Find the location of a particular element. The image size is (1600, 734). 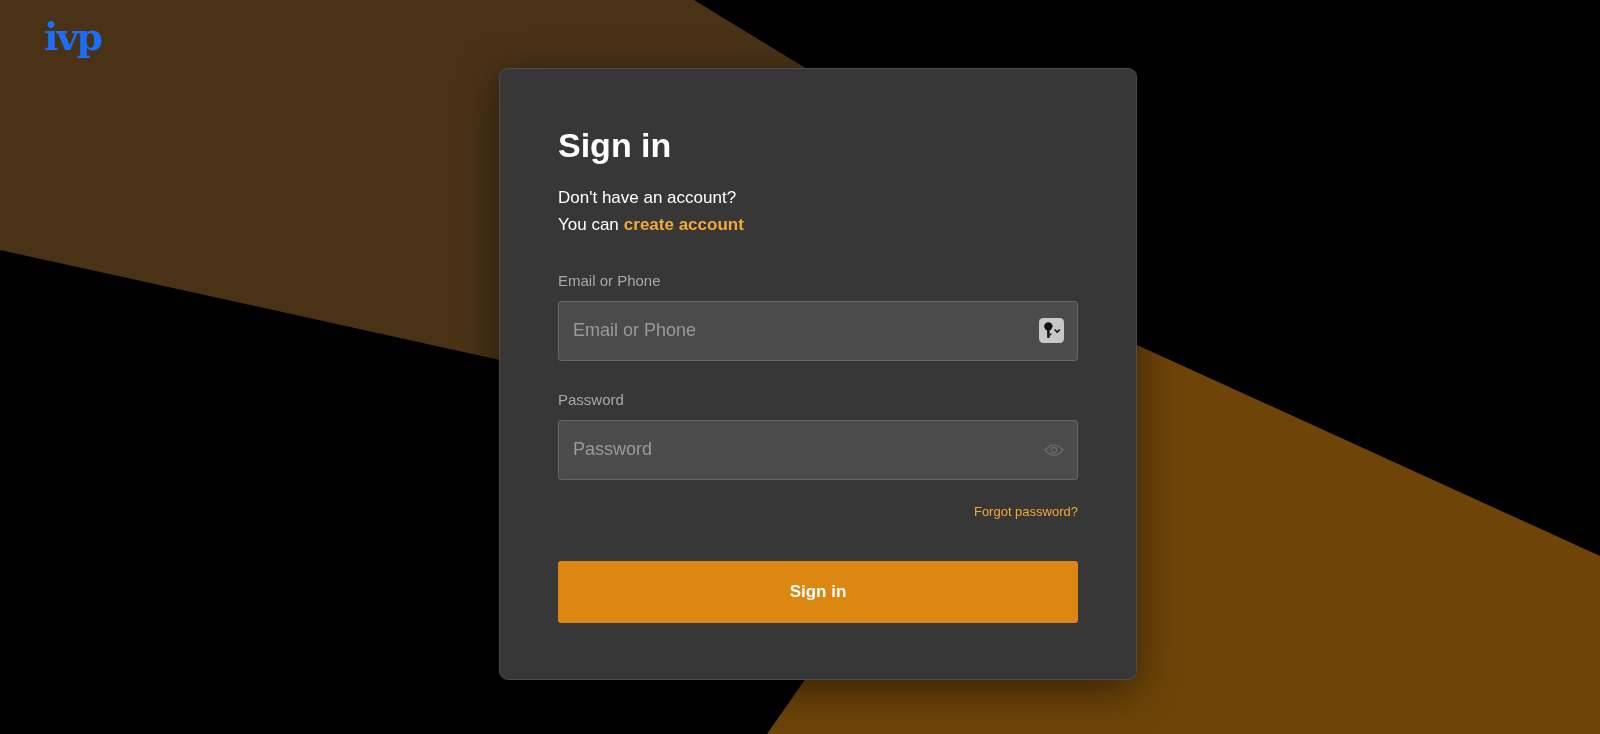

field-label: Password is located at coordinates (591, 399).